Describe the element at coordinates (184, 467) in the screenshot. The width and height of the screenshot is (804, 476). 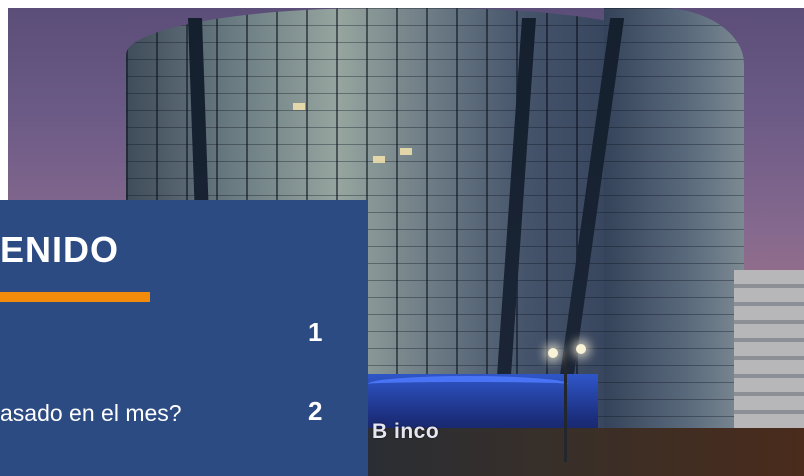
I see `toc-entry` at that location.